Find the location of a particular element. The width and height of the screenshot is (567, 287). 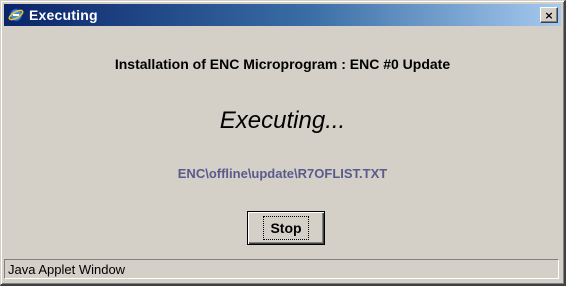

status-bar: Java Applet Window is located at coordinates (281, 269).